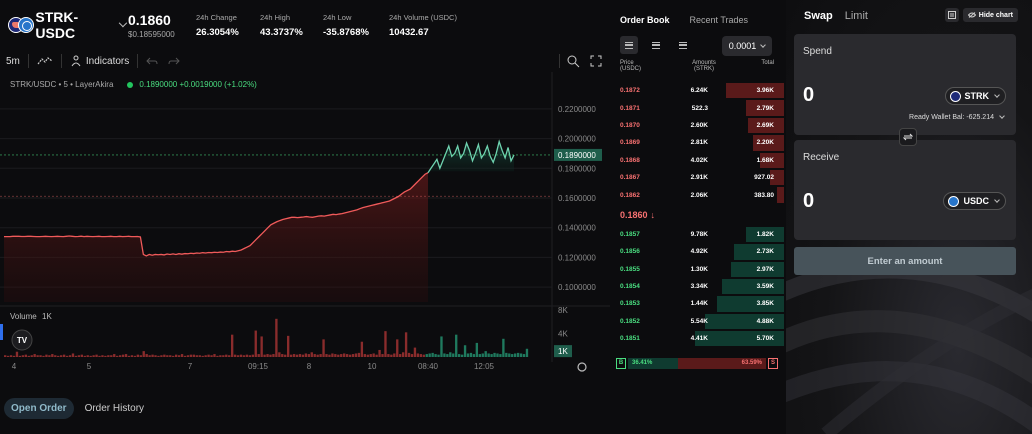  What do you see at coordinates (719, 20) in the screenshot?
I see `tab-recent-trades: Recent Trades` at bounding box center [719, 20].